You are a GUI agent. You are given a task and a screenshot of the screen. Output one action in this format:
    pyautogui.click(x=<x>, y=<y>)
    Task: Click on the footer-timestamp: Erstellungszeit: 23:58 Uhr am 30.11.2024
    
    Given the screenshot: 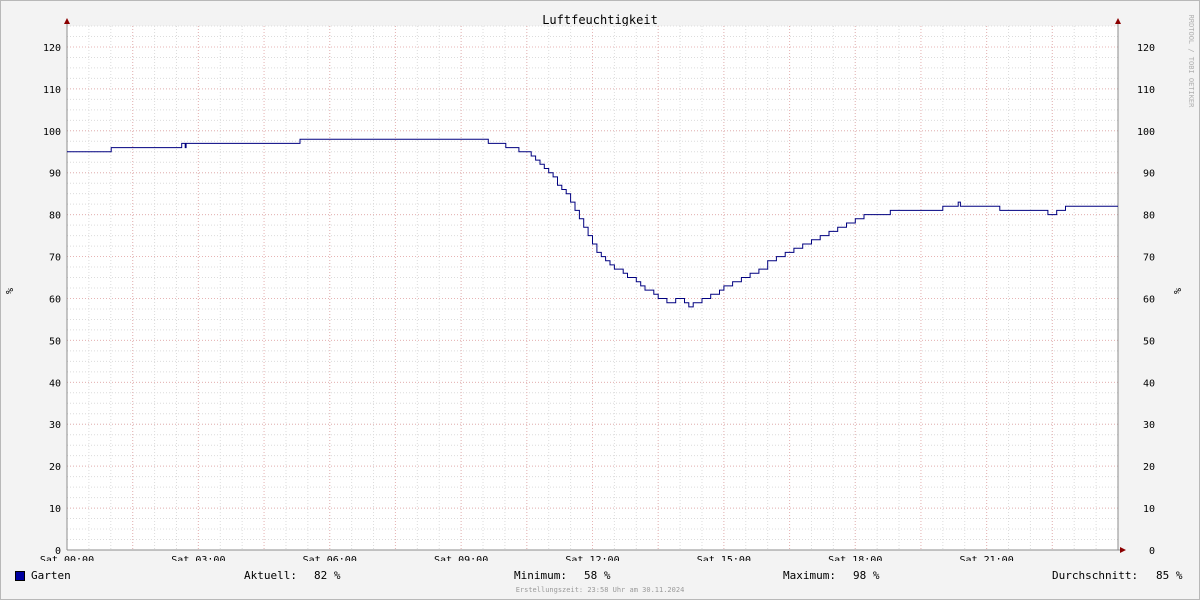 What is the action you would take?
    pyautogui.click(x=600, y=590)
    